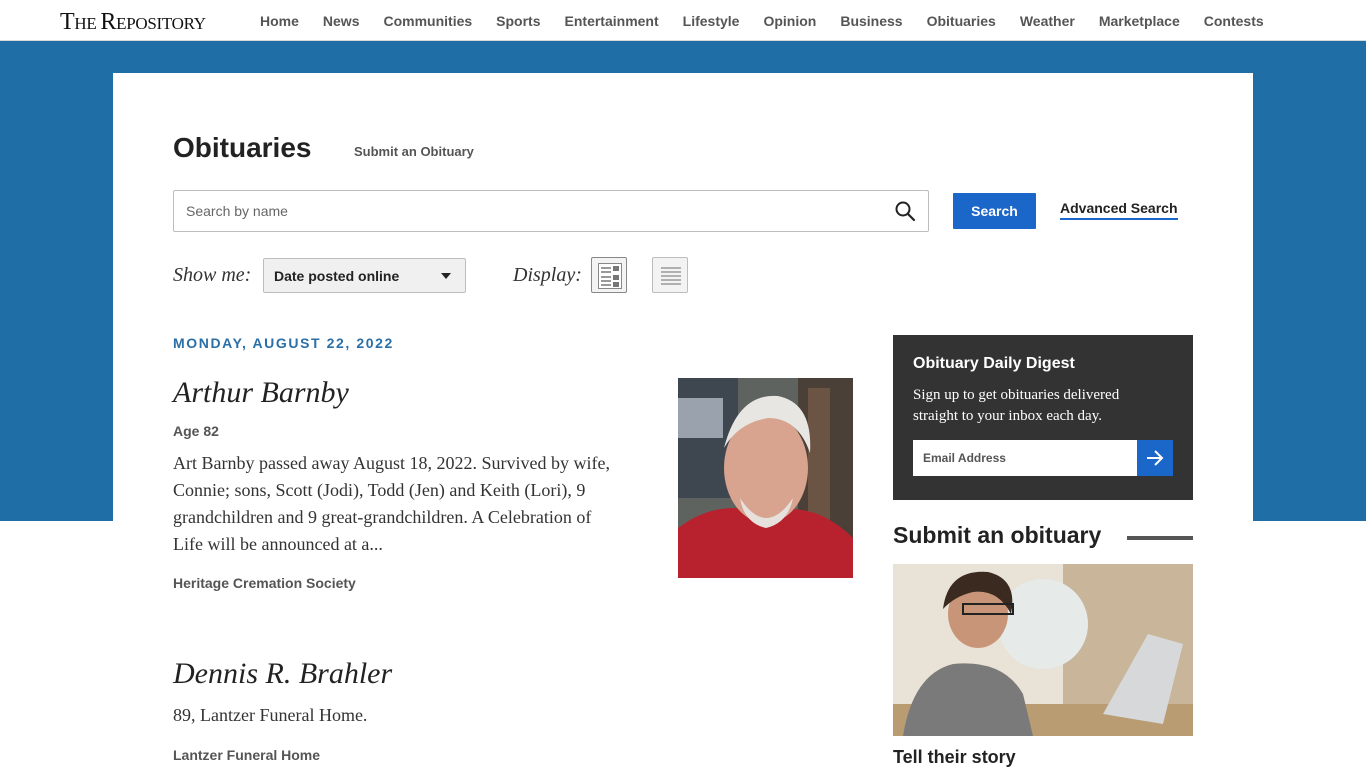  I want to click on logo-text: EPOSITORY, so click(161, 23).